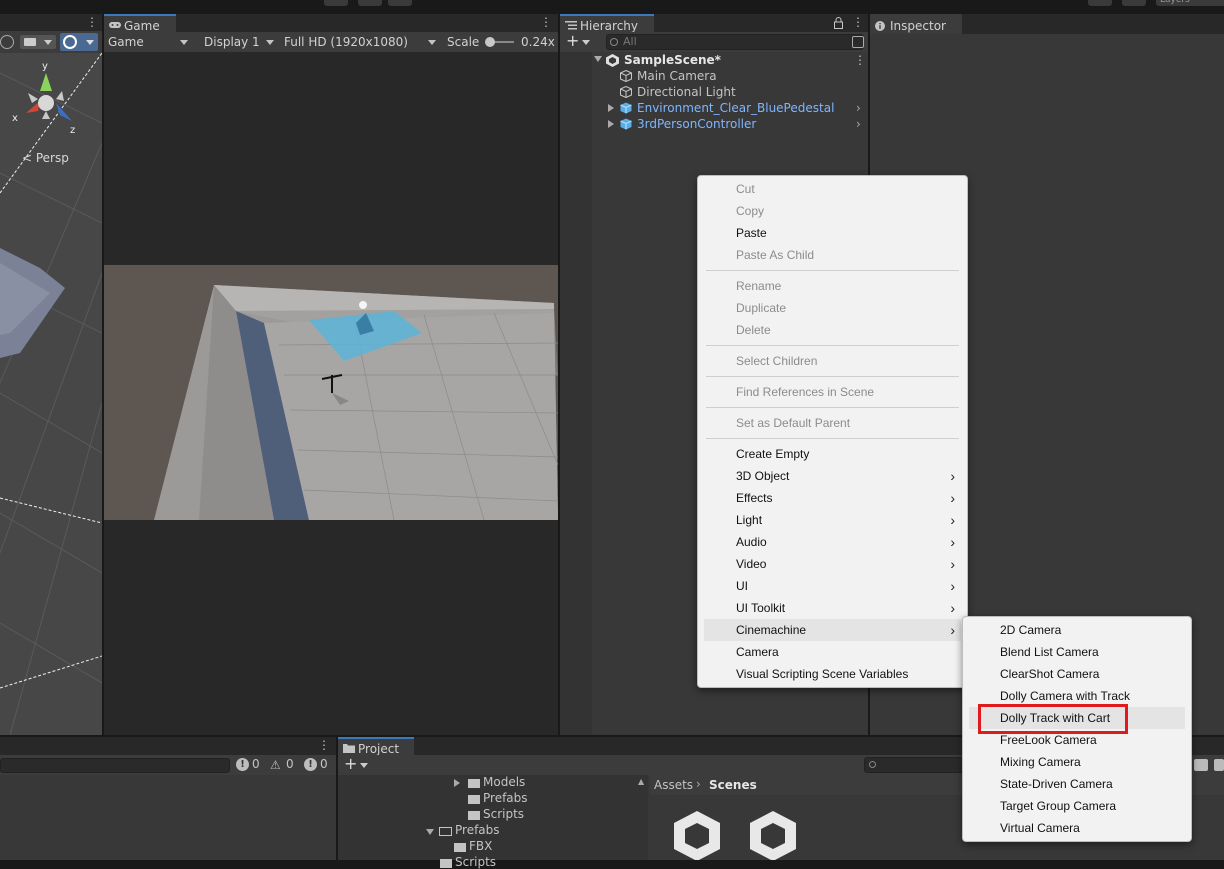  I want to click on context-menu-item: Select Children, so click(832, 361).